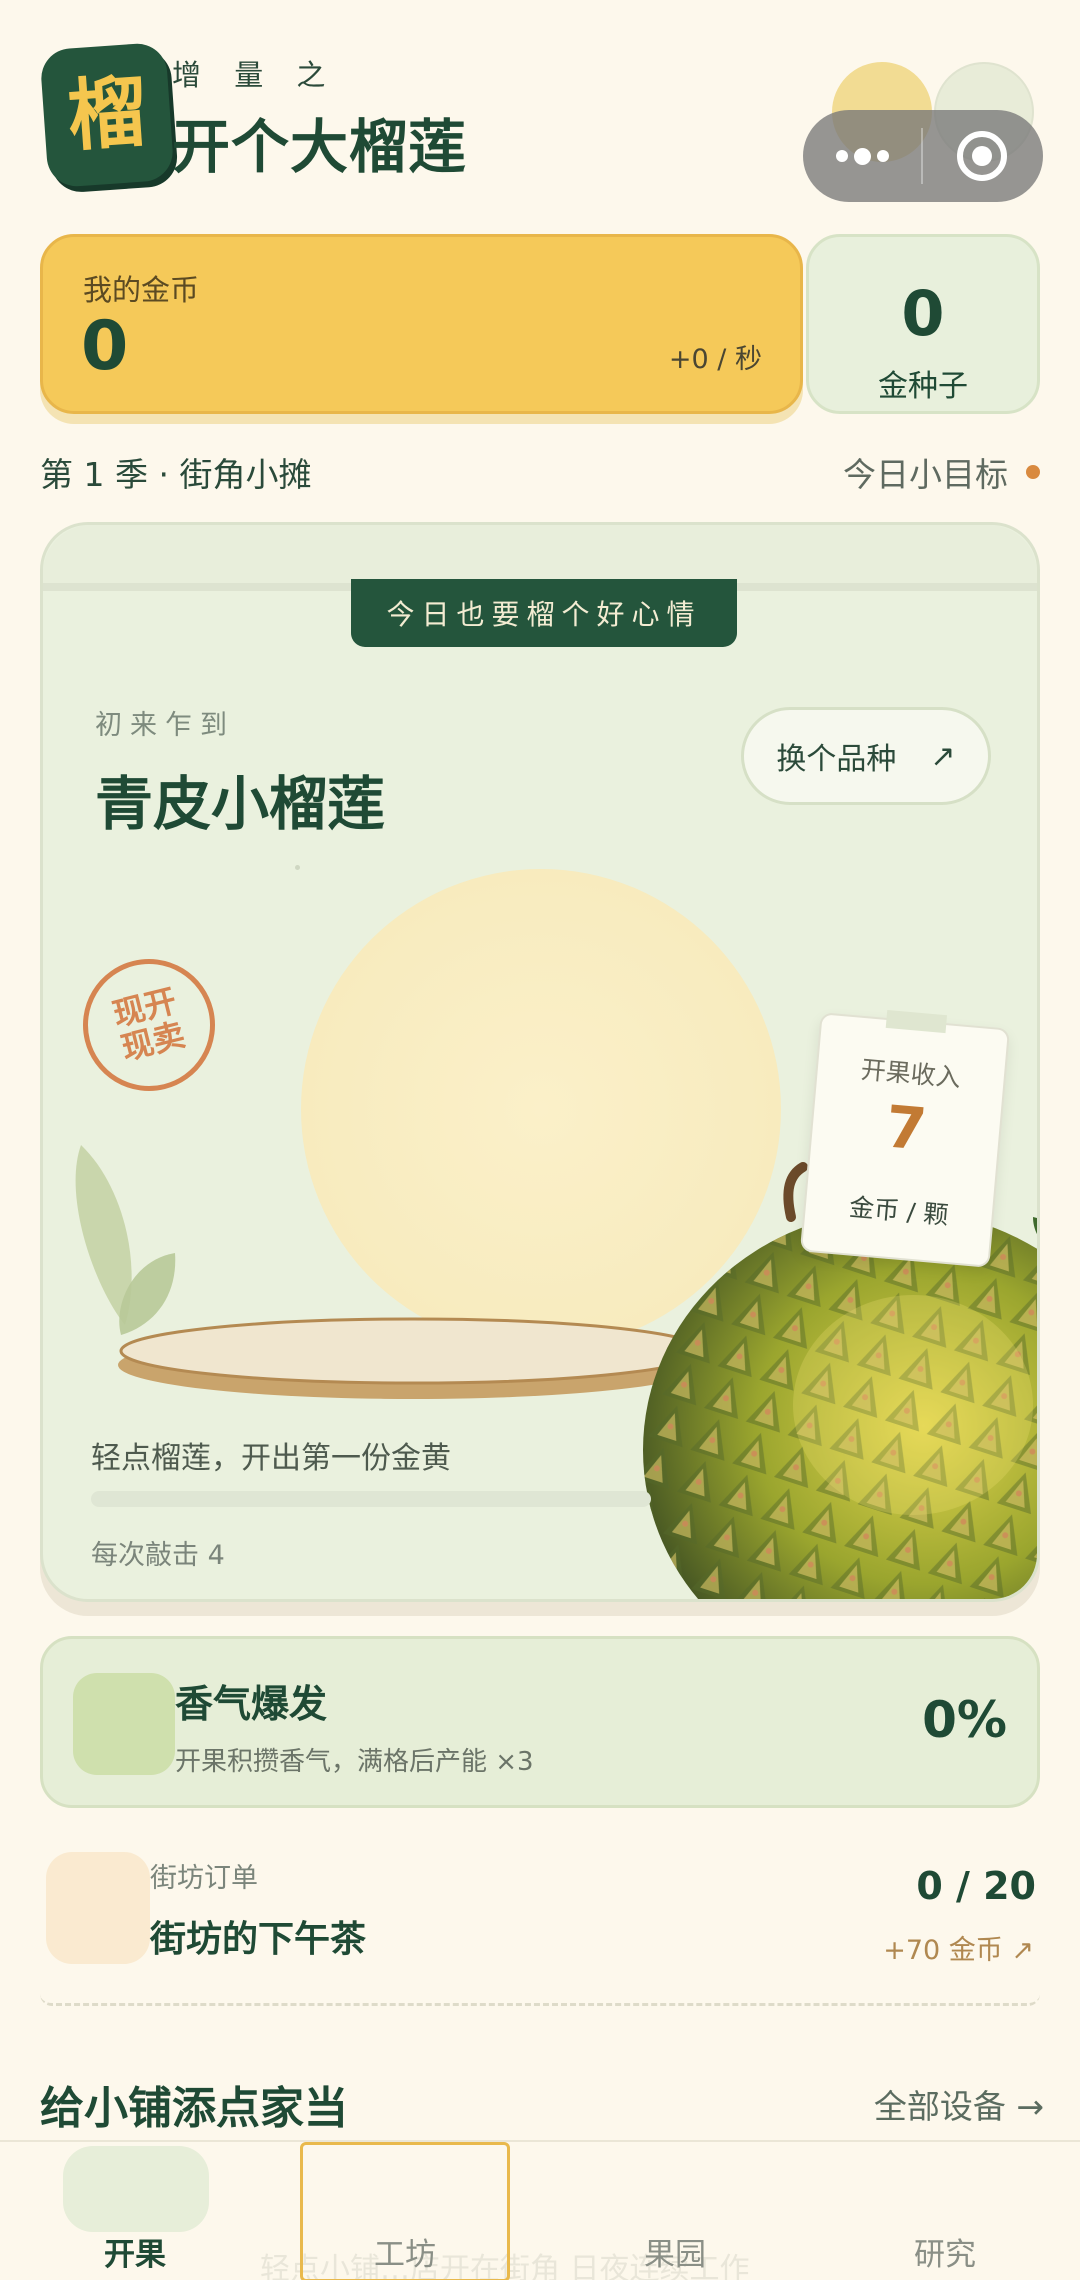  I want to click on decorative-dot, so click(297, 867).